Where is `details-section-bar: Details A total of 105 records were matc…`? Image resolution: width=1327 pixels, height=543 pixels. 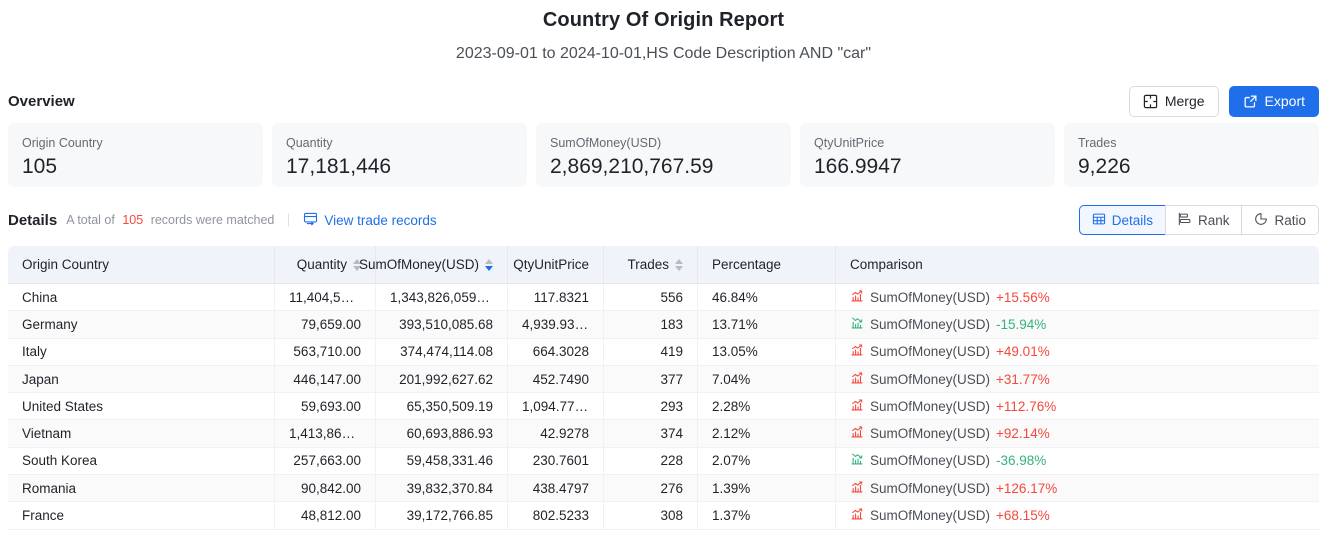
details-section-bar: Details A total of 105 records were matc… is located at coordinates (663, 220).